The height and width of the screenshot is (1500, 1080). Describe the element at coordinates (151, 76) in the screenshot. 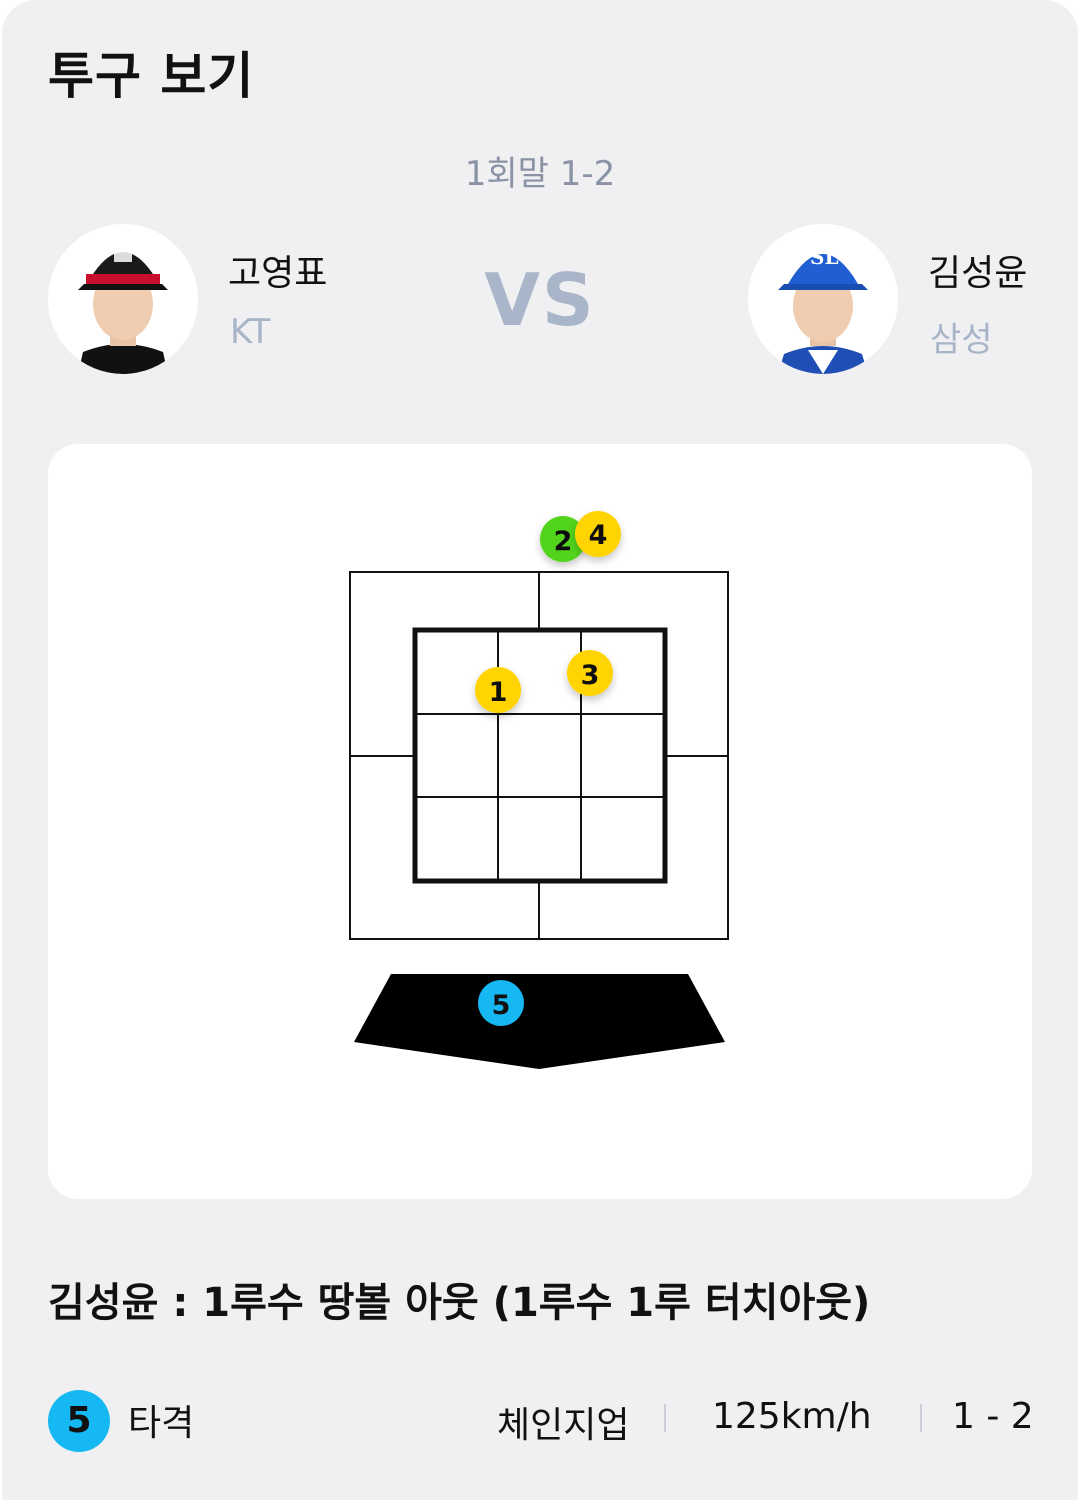

I see `page-title: 투구 보기` at that location.